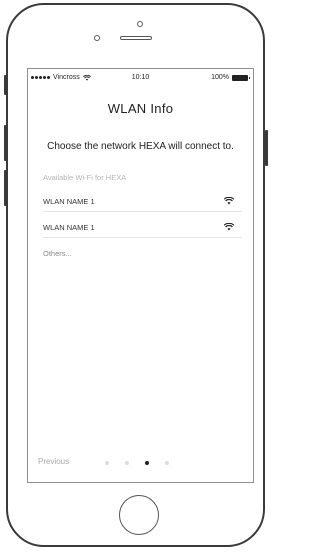 Image resolution: width=320 pixels, height=552 pixels. Describe the element at coordinates (147, 463) in the screenshot. I see `page-dot-active` at that location.